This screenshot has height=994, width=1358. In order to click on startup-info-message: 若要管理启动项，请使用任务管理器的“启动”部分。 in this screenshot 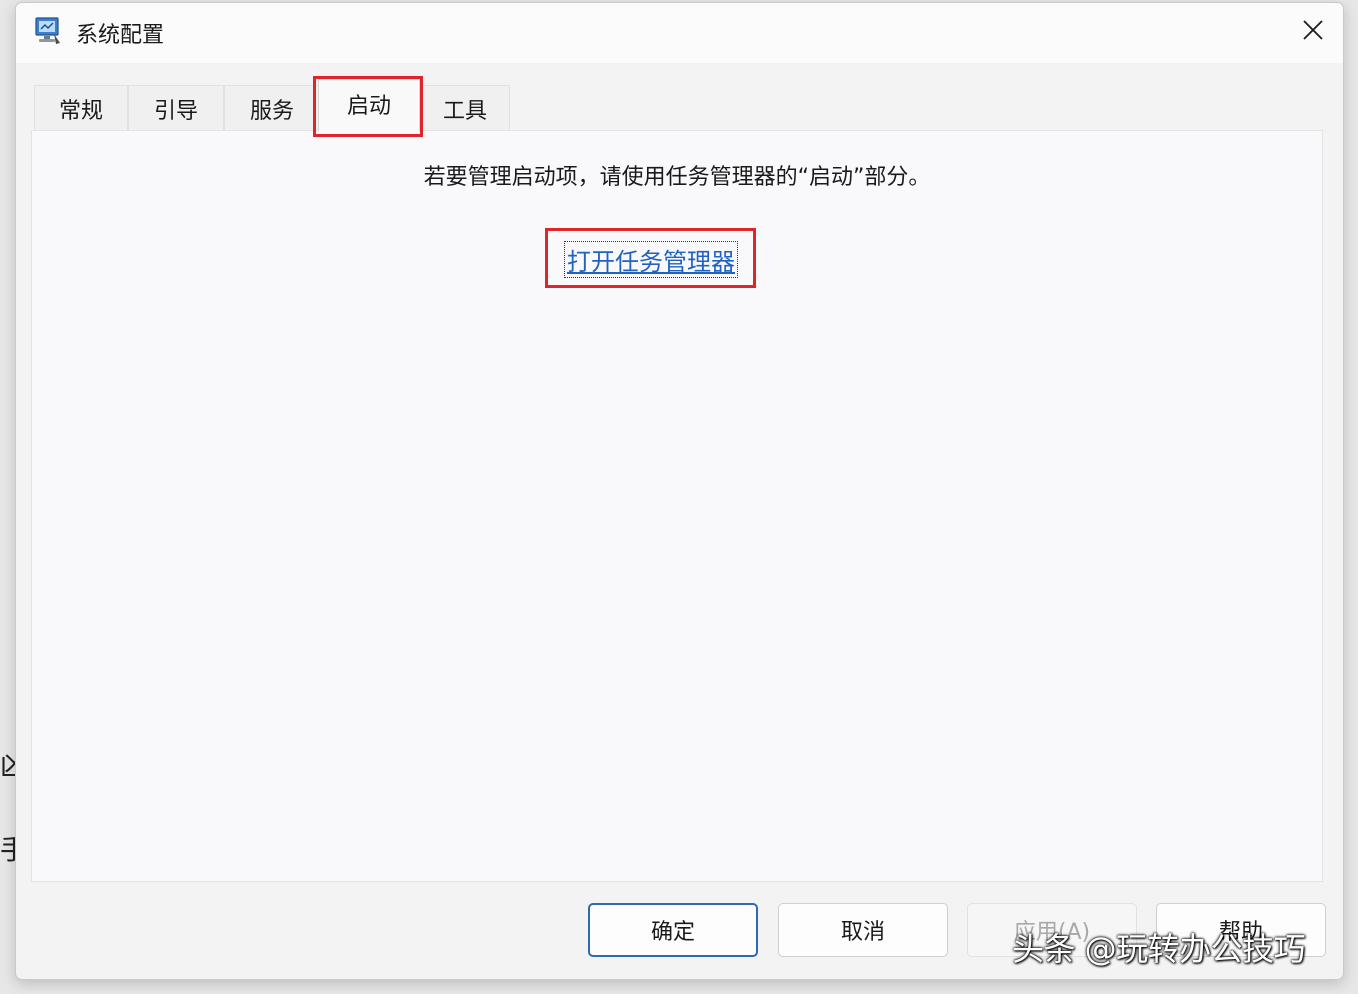, I will do `click(677, 177)`.